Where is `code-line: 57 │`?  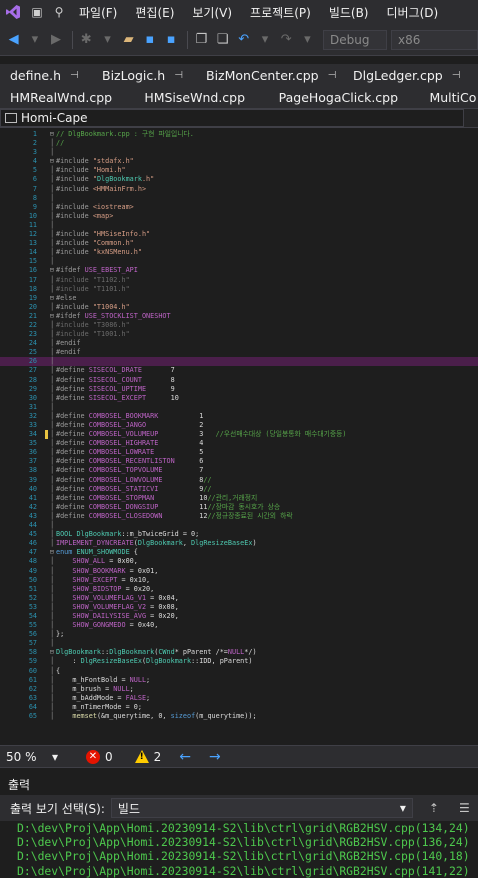 code-line: 57 │ is located at coordinates (239, 643).